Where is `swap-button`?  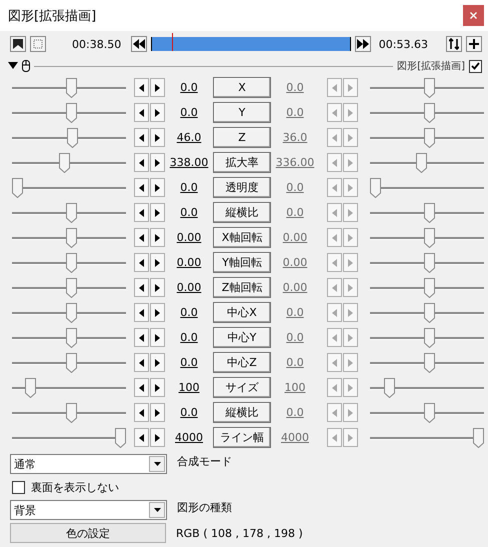
swap-button is located at coordinates (454, 44).